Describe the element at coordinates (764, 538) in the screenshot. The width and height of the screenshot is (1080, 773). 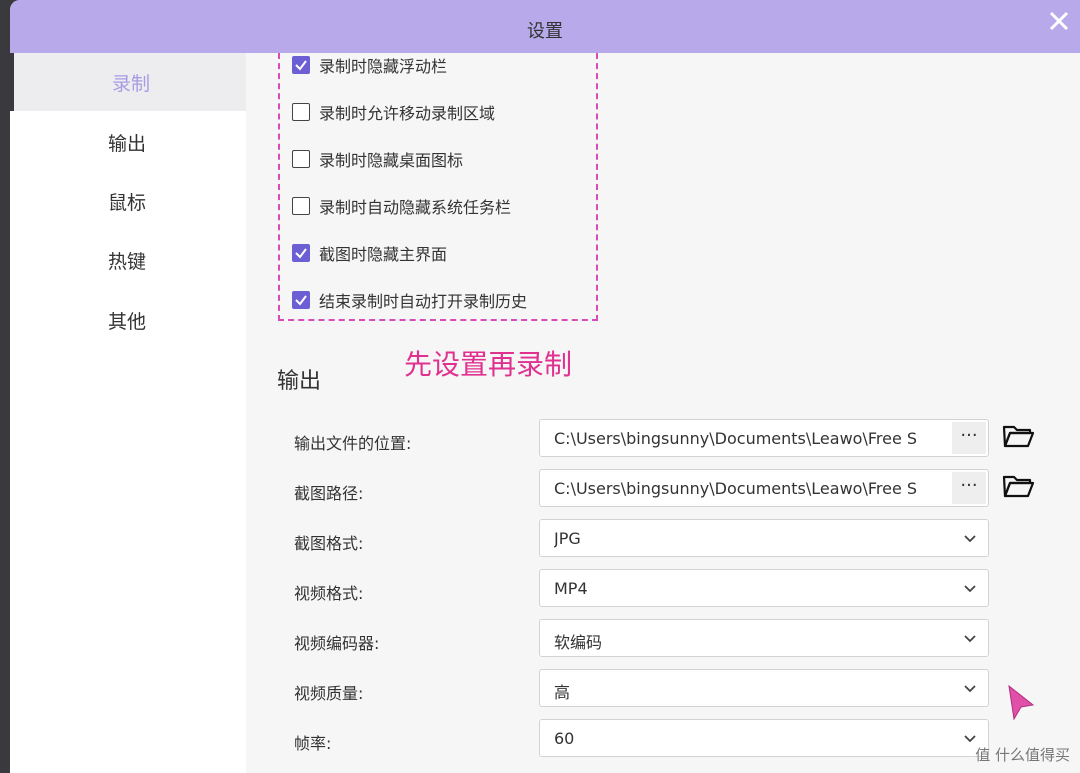
I see `screenshot-format-select: JPG` at that location.